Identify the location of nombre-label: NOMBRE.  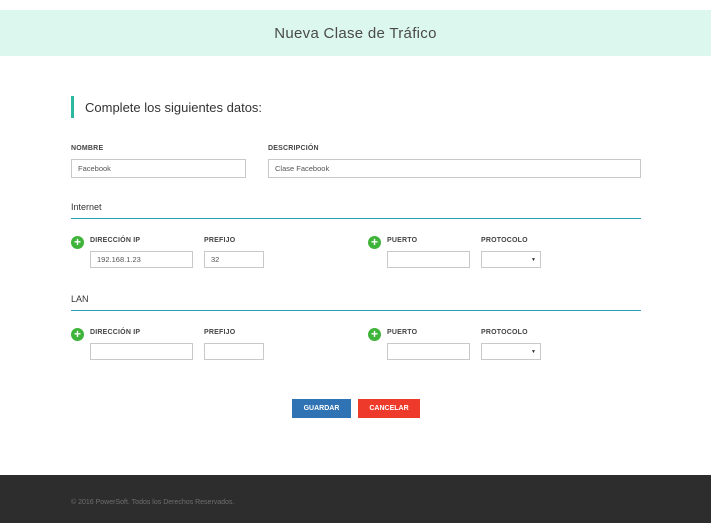
(87, 148).